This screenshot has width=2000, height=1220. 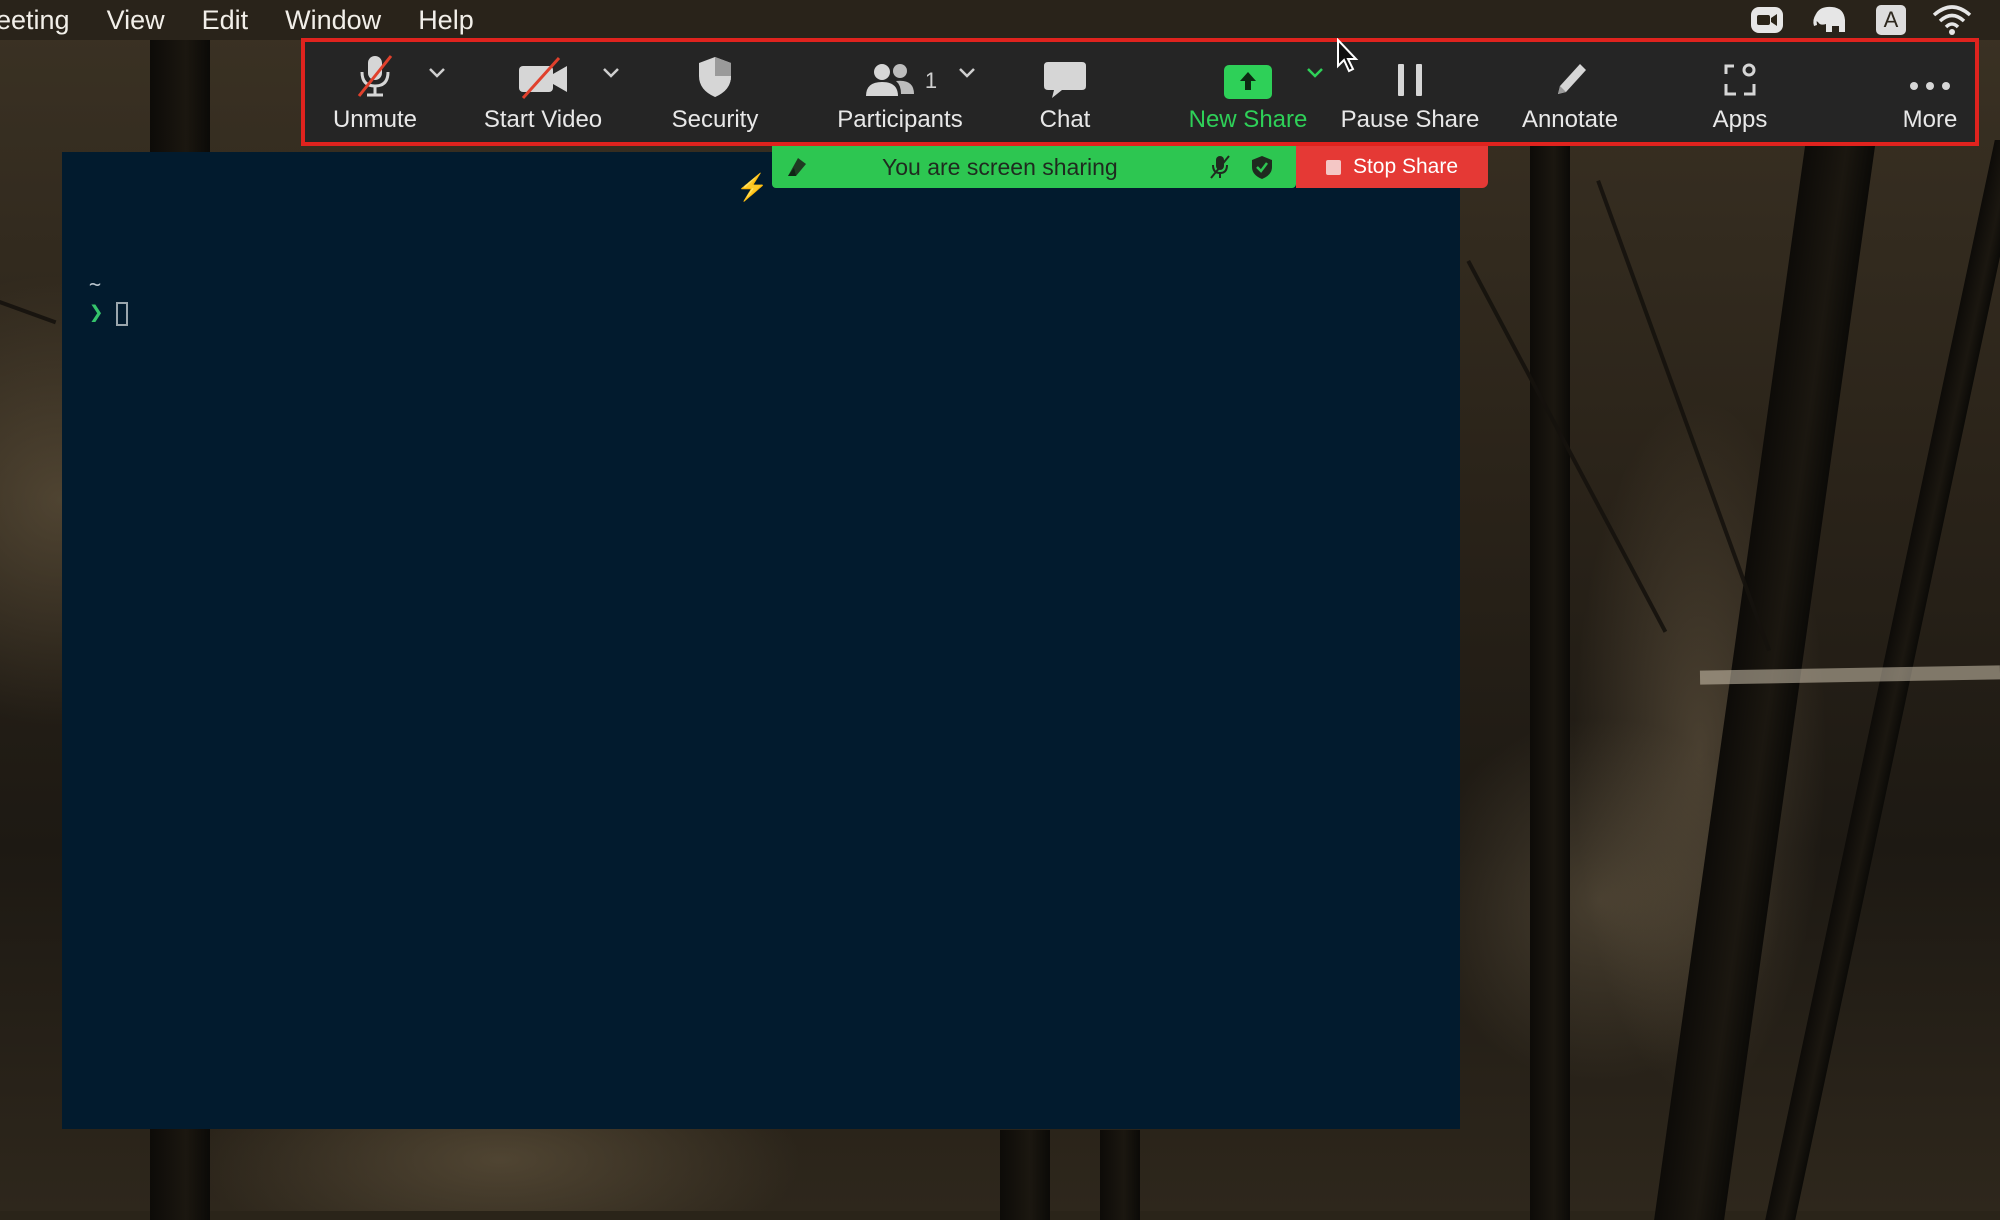 I want to click on keyboard-input-icon: A, so click(x=1891, y=20).